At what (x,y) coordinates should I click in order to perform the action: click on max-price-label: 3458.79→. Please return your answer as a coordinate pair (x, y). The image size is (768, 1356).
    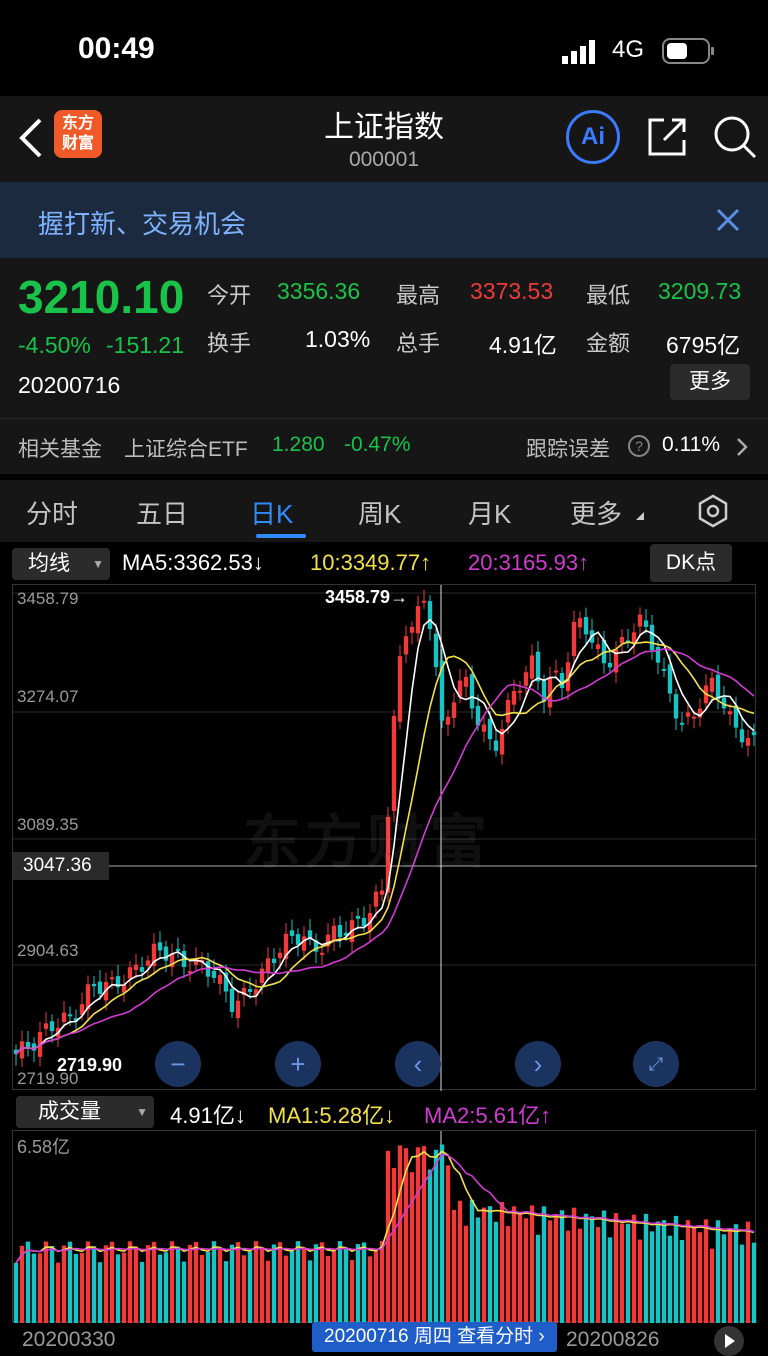
    Looking at the image, I should click on (367, 597).